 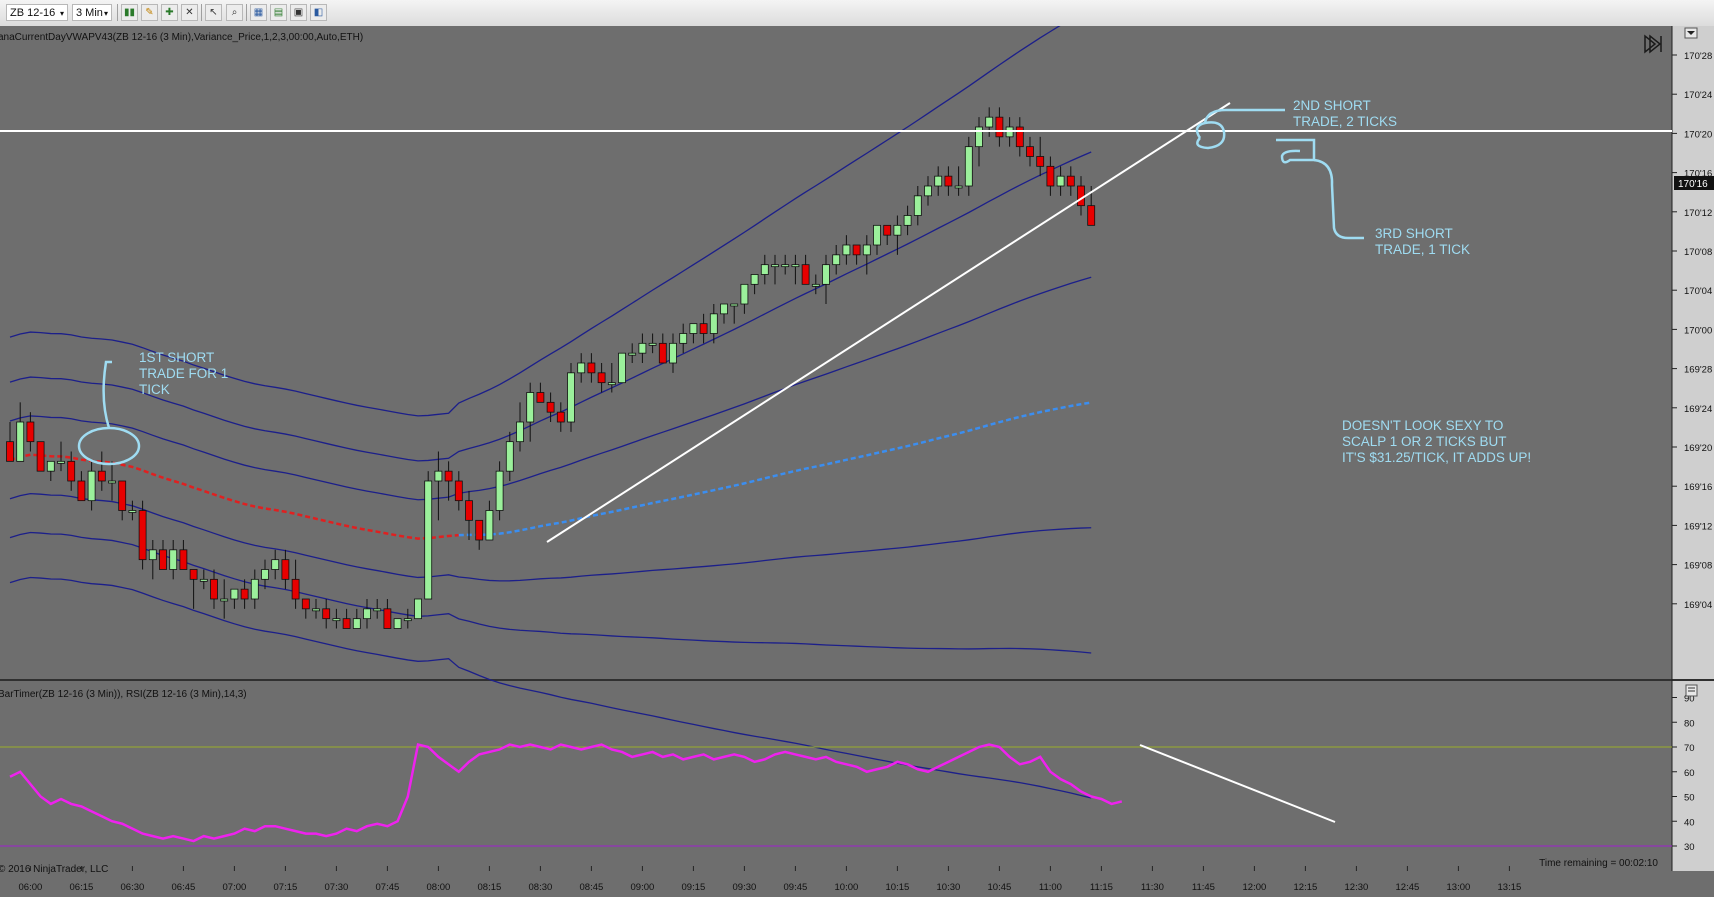 I want to click on price-tick-label: 169'04, so click(x=1698, y=605).